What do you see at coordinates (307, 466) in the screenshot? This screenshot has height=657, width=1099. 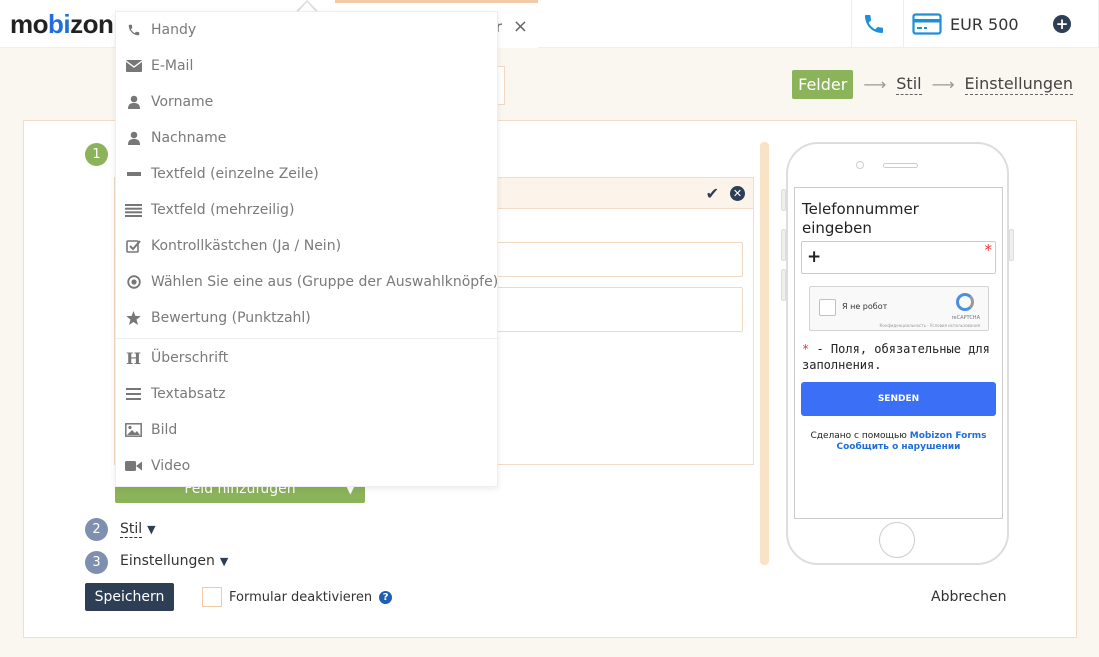 I see `dropdown-item-video: Video` at bounding box center [307, 466].